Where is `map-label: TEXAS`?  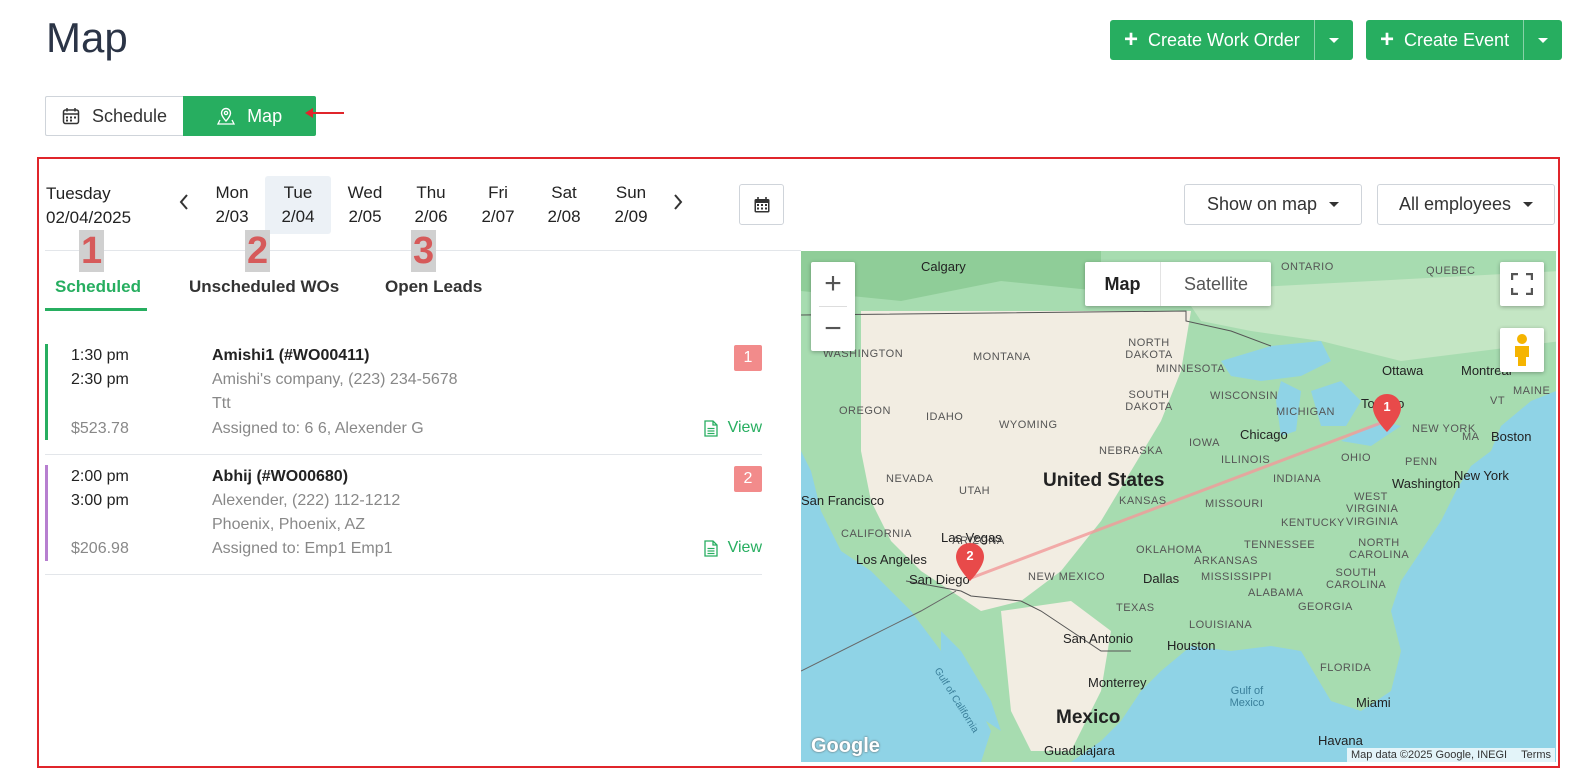
map-label: TEXAS is located at coordinates (1135, 608).